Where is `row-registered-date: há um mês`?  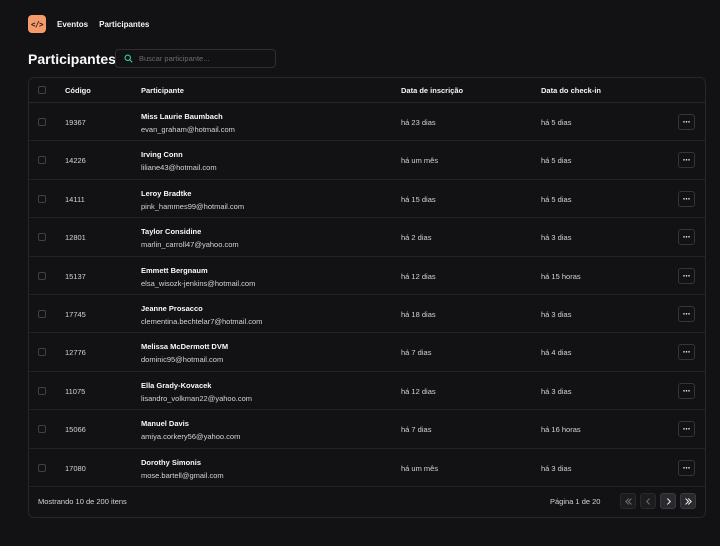
row-registered-date: há um mês is located at coordinates (420, 161).